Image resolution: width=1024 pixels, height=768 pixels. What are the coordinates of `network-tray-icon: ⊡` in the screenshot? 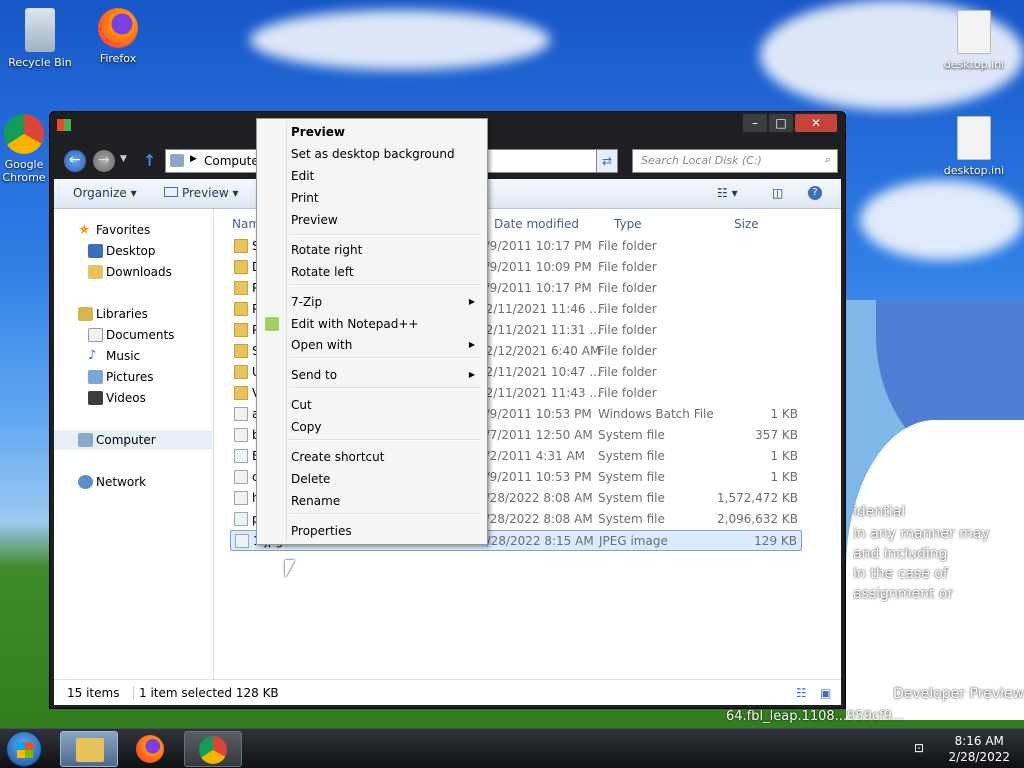 It's located at (919, 748).